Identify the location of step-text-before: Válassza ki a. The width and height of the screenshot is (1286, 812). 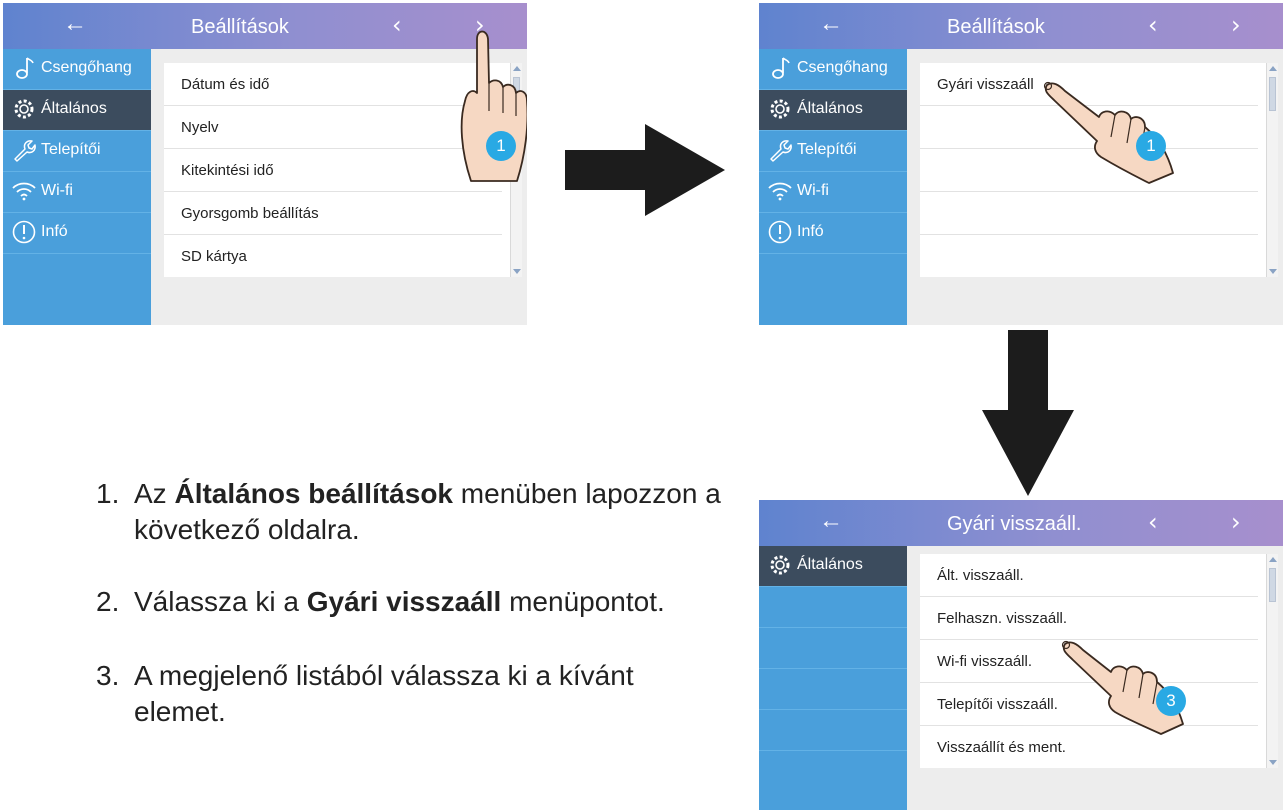
(220, 601).